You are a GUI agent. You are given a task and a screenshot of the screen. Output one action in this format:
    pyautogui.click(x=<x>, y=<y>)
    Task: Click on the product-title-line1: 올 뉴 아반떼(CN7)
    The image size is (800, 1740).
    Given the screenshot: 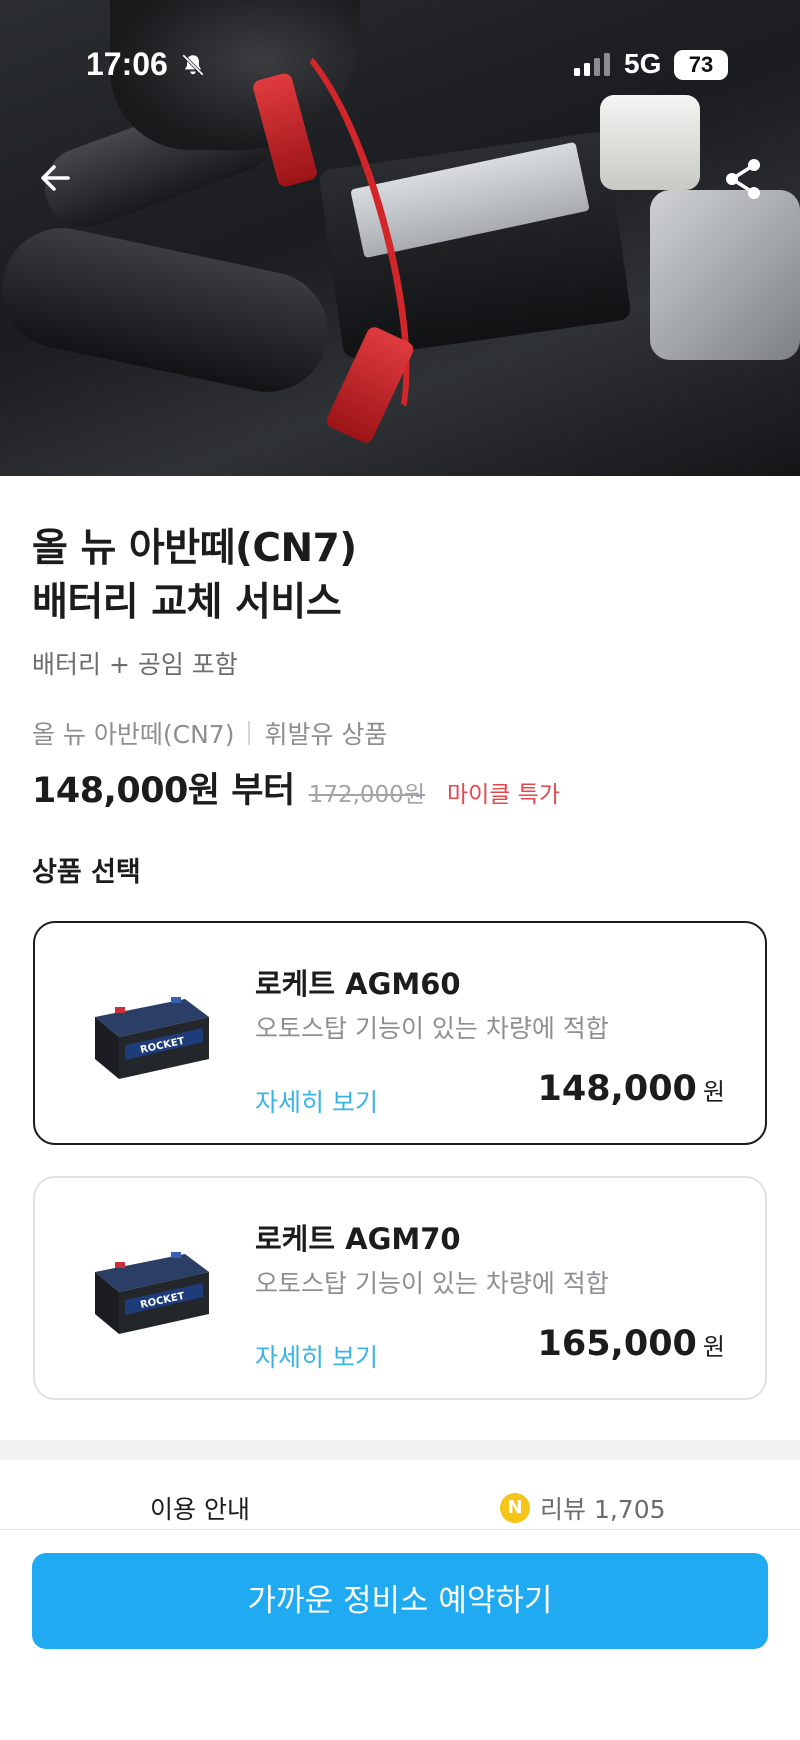 What is the action you would take?
    pyautogui.click(x=194, y=548)
    